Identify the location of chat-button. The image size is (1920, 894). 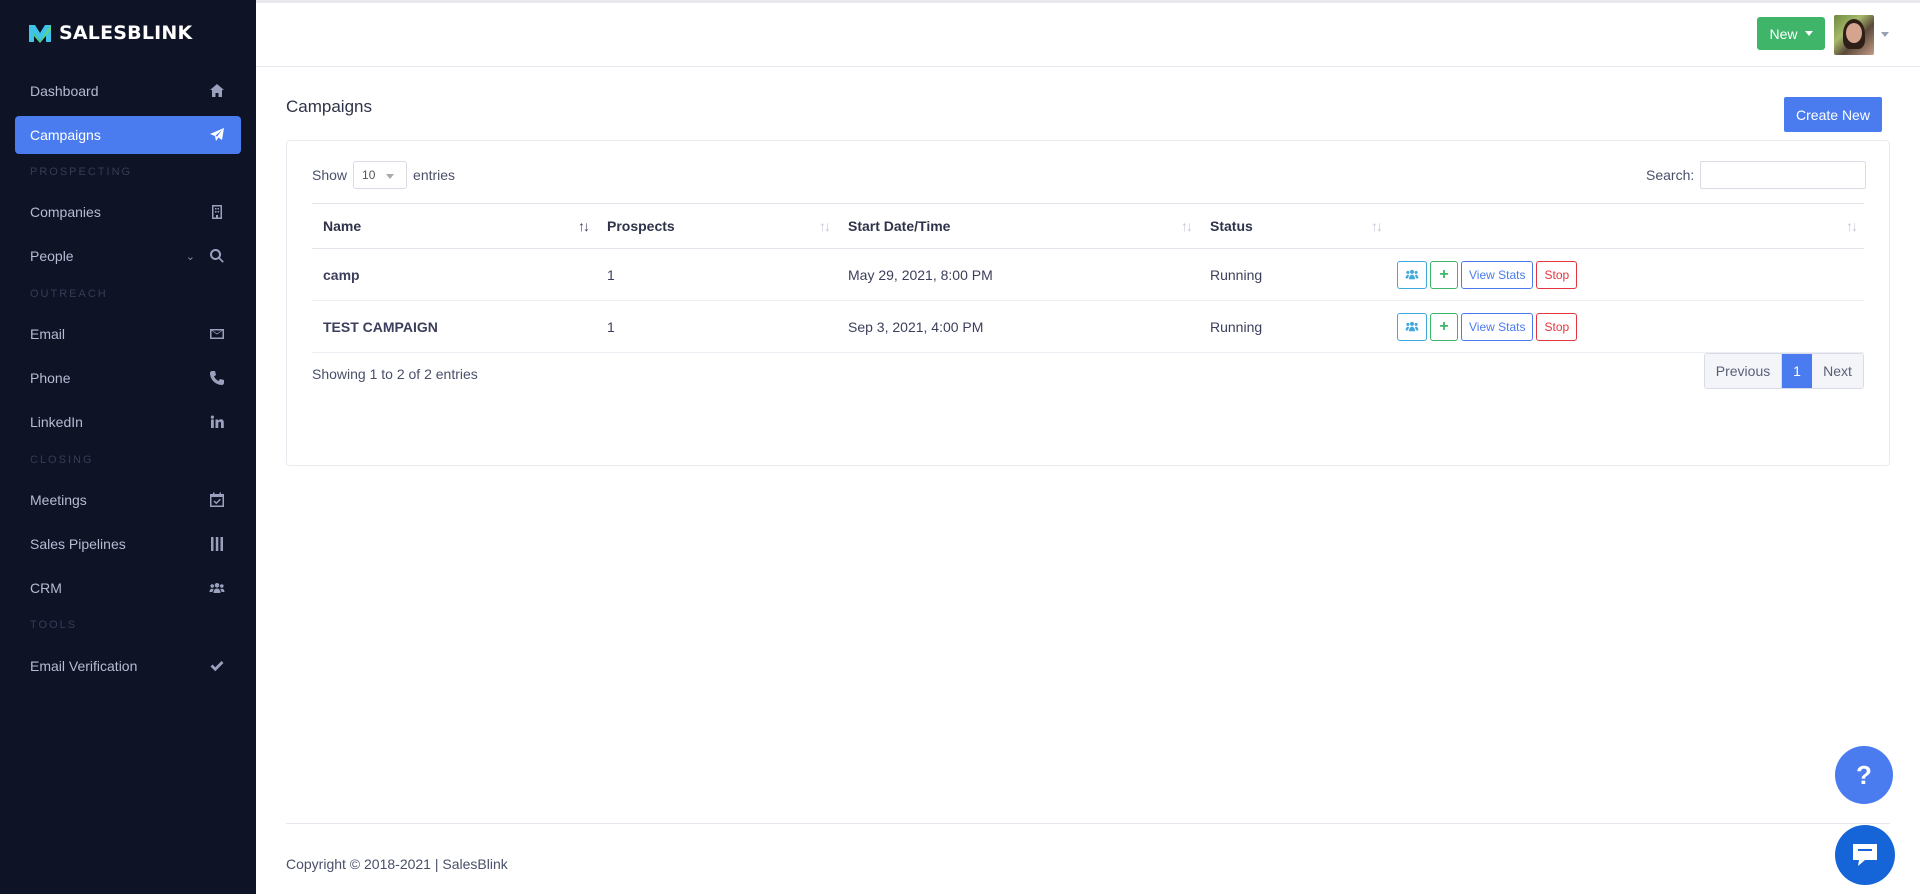
(1865, 855).